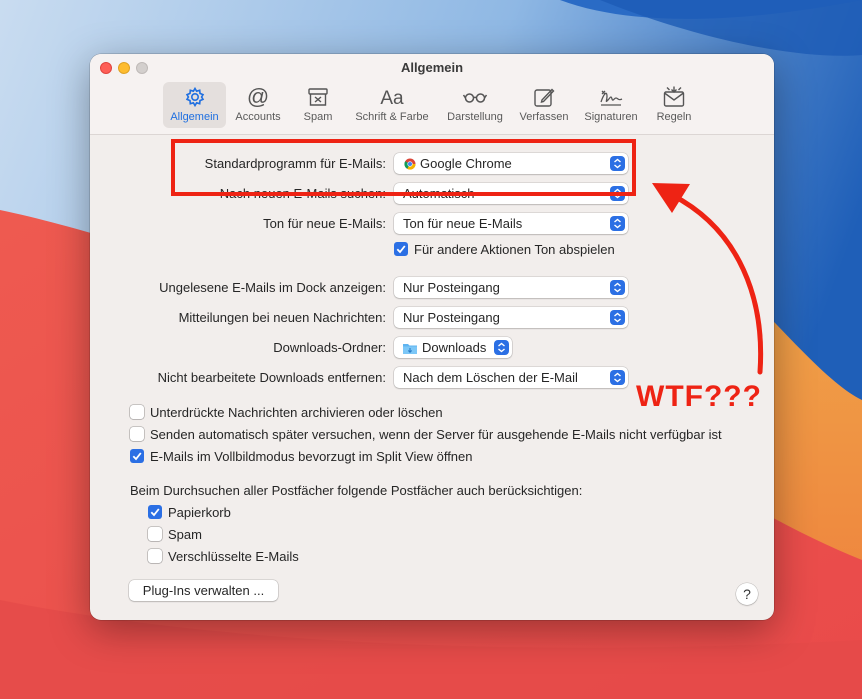 Image resolution: width=862 pixels, height=699 pixels. What do you see at coordinates (185, 534) in the screenshot?
I see `search-spam-label: Spam` at bounding box center [185, 534].